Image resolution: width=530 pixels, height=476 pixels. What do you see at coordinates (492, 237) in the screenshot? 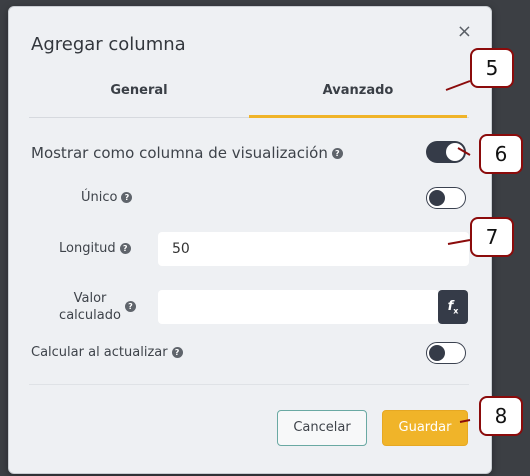
I see `callout-7: 7` at bounding box center [492, 237].